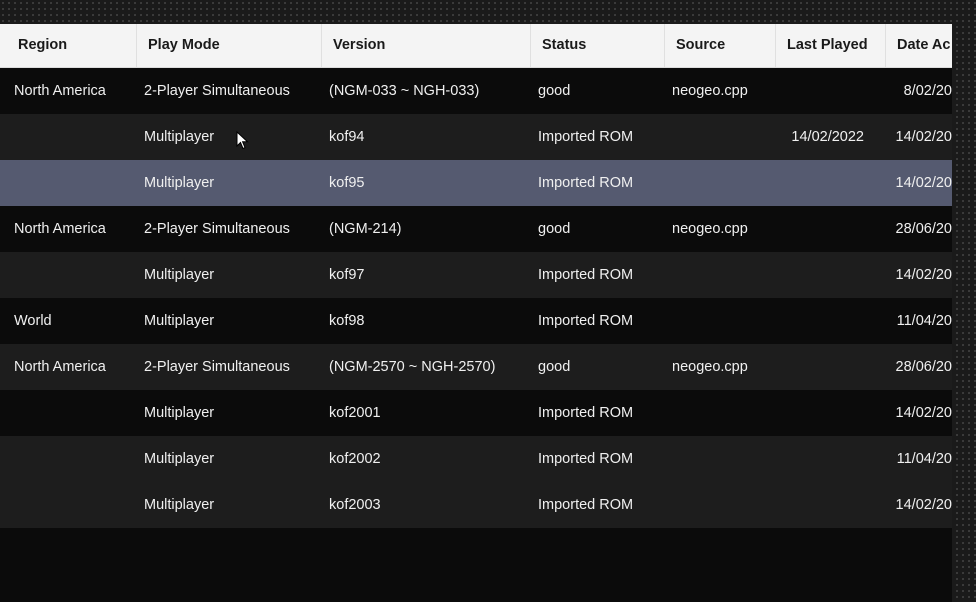  Describe the element at coordinates (33, 321) in the screenshot. I see `cell-region: World` at that location.